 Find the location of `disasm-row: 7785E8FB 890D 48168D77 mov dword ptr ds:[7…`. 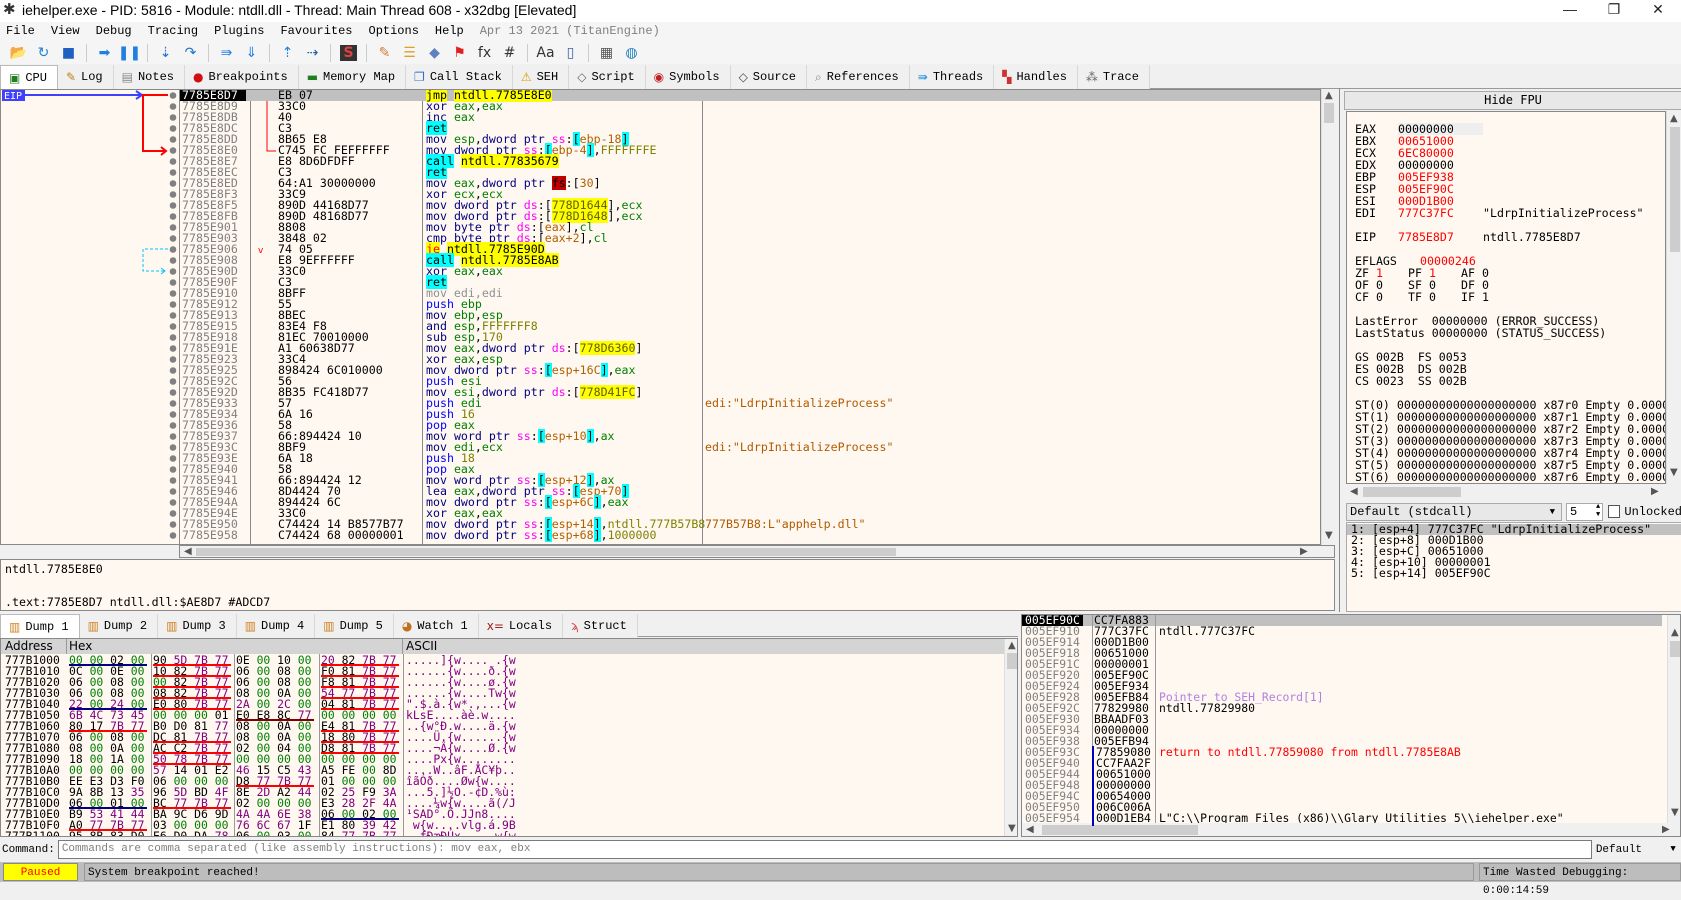

disasm-row: 7785E8FB 890D 48168D77 mov dword ptr ds:[7… is located at coordinates (750, 216).